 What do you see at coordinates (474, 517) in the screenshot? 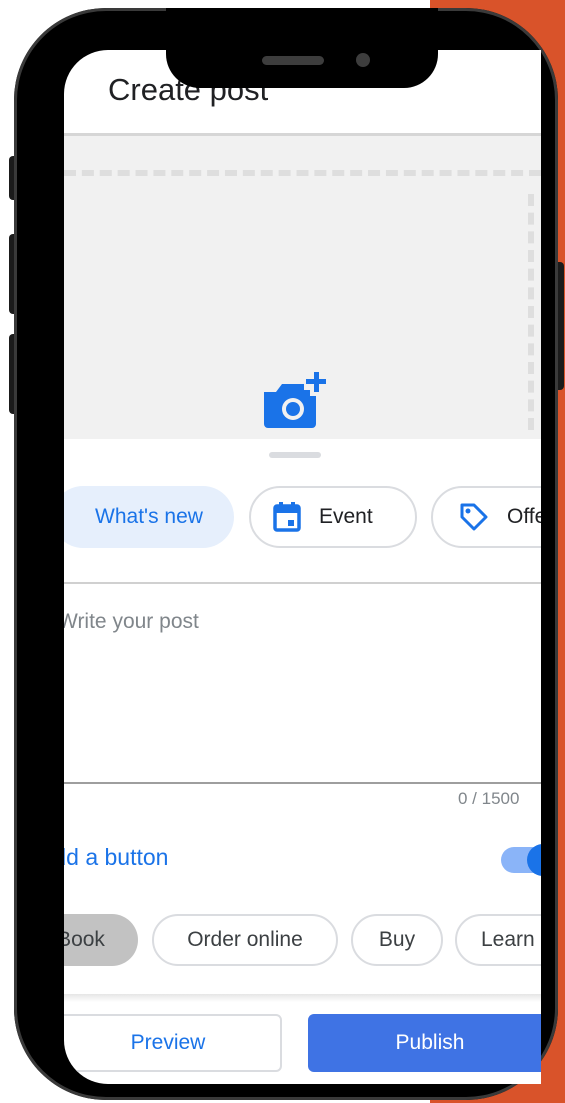
I see `tag-icon` at bounding box center [474, 517].